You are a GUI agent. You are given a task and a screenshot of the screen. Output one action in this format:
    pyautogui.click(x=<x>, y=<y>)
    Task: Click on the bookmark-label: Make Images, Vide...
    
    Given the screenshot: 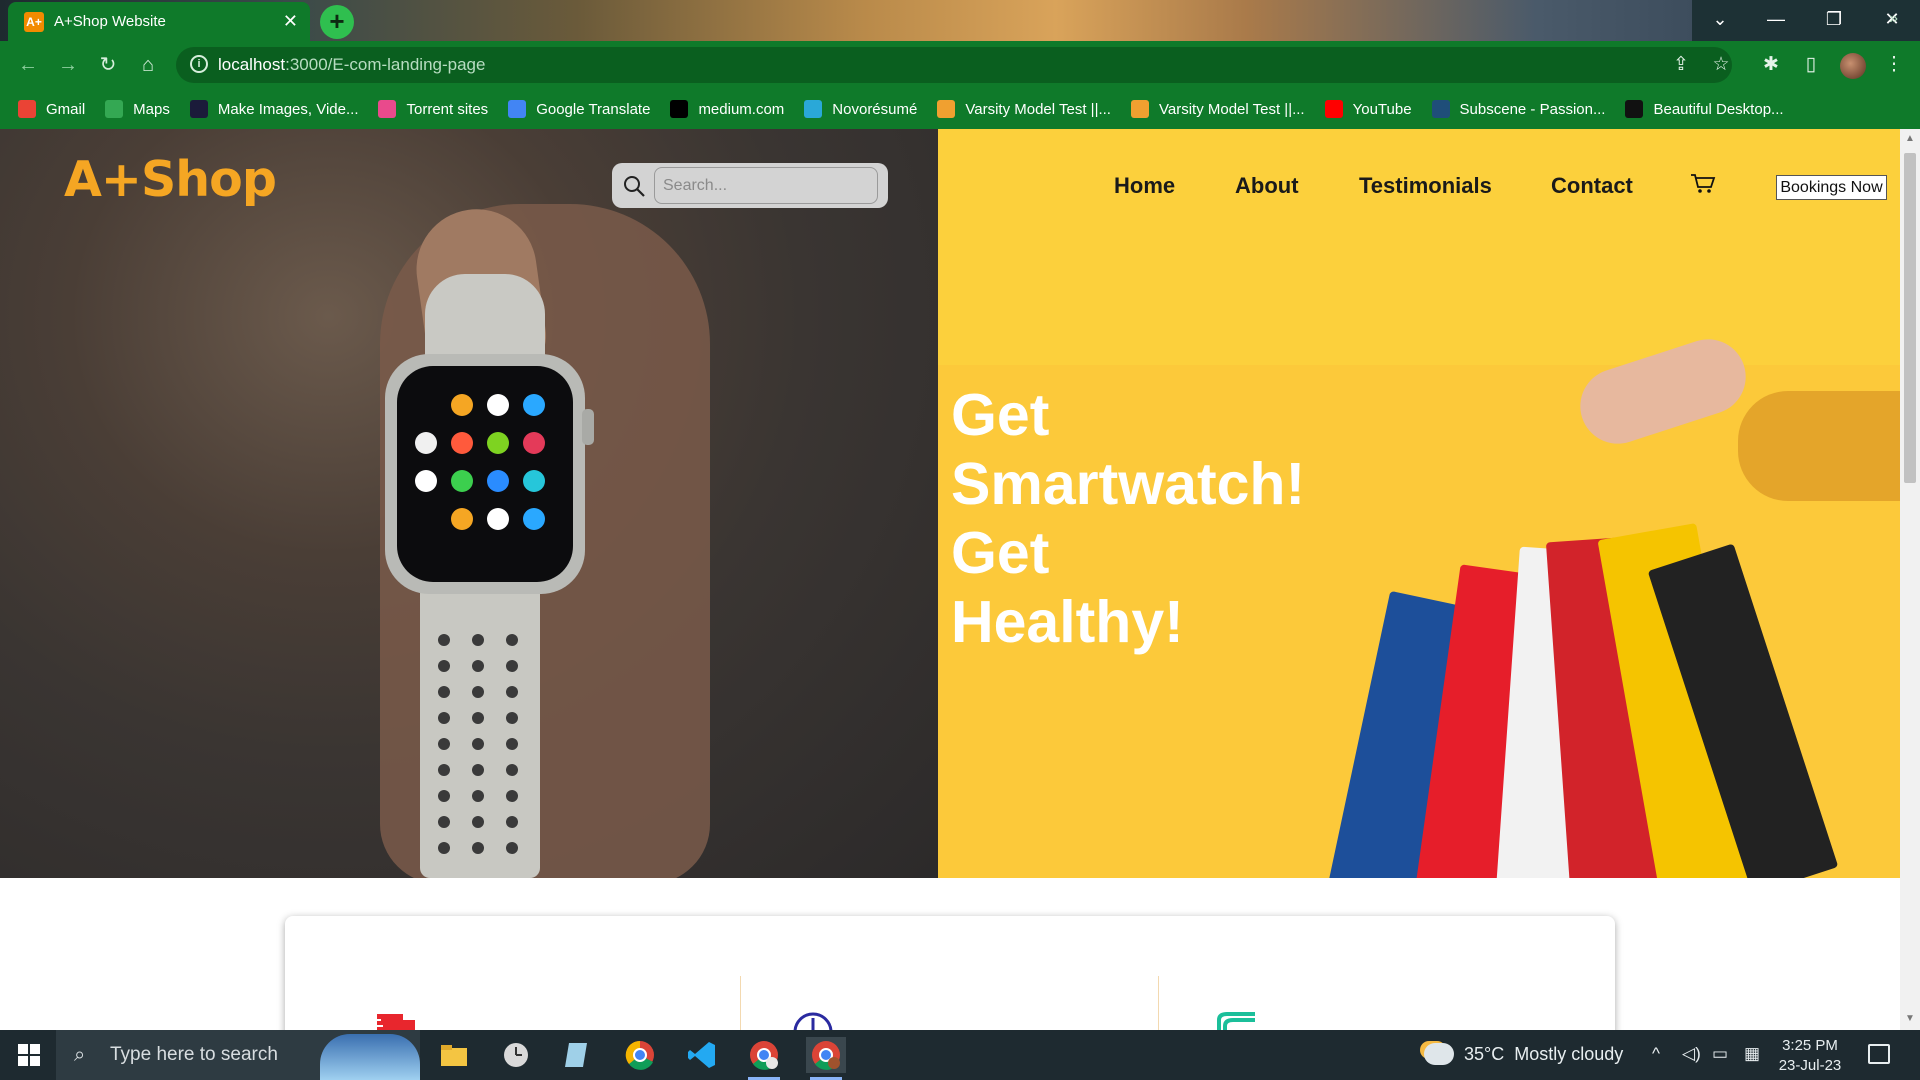 What is the action you would take?
    pyautogui.click(x=288, y=109)
    